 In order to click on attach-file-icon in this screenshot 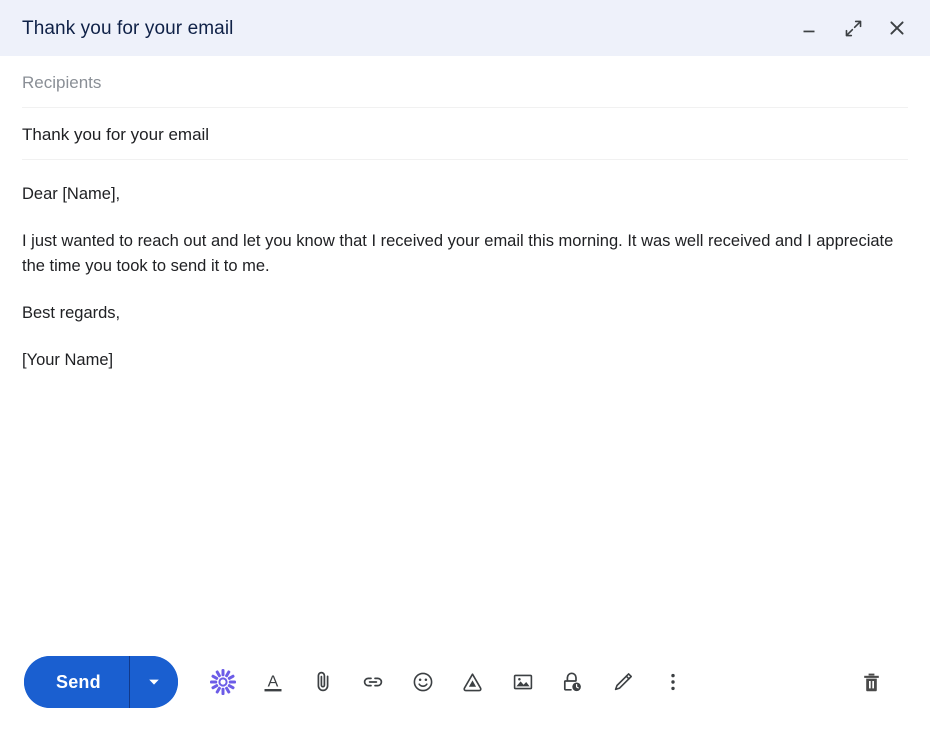, I will do `click(323, 682)`.